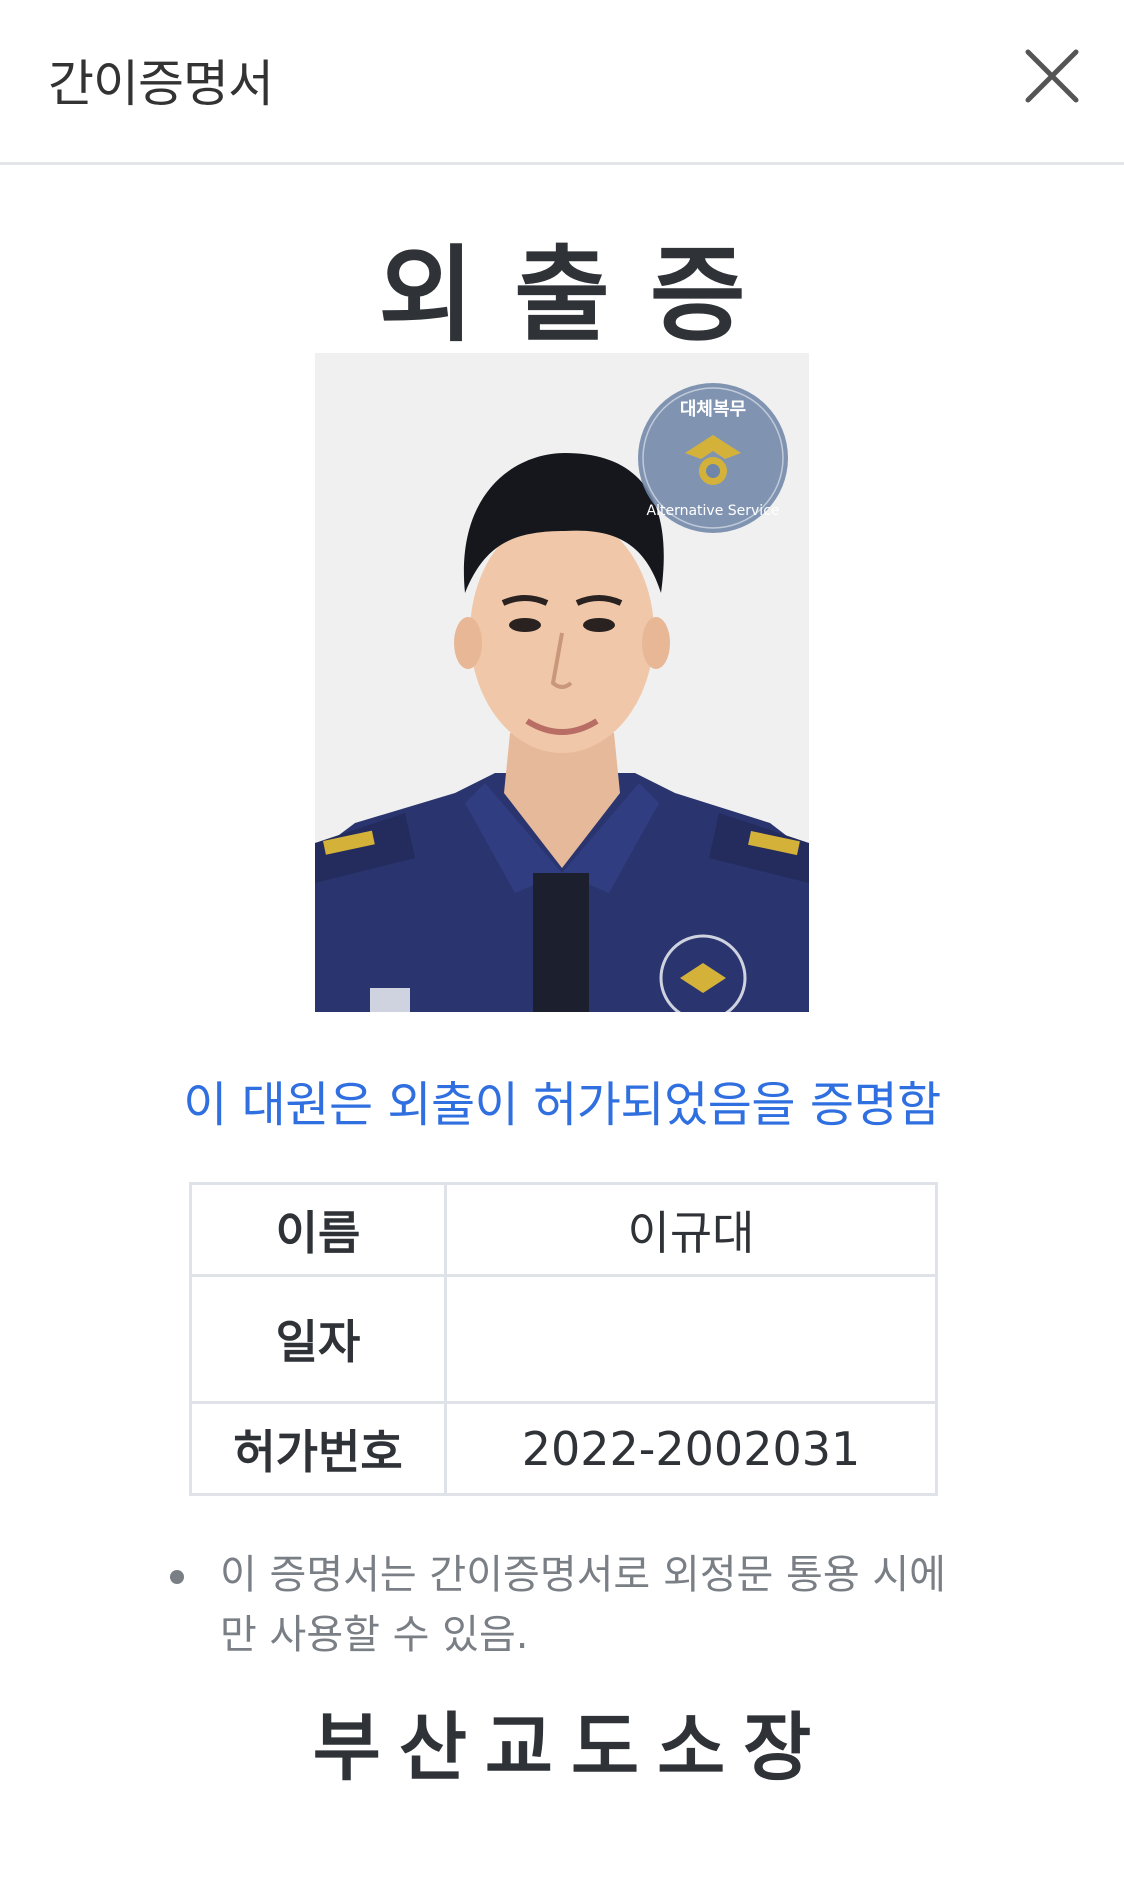  What do you see at coordinates (713, 409) in the screenshot?
I see `svg-text: 대체복무` at bounding box center [713, 409].